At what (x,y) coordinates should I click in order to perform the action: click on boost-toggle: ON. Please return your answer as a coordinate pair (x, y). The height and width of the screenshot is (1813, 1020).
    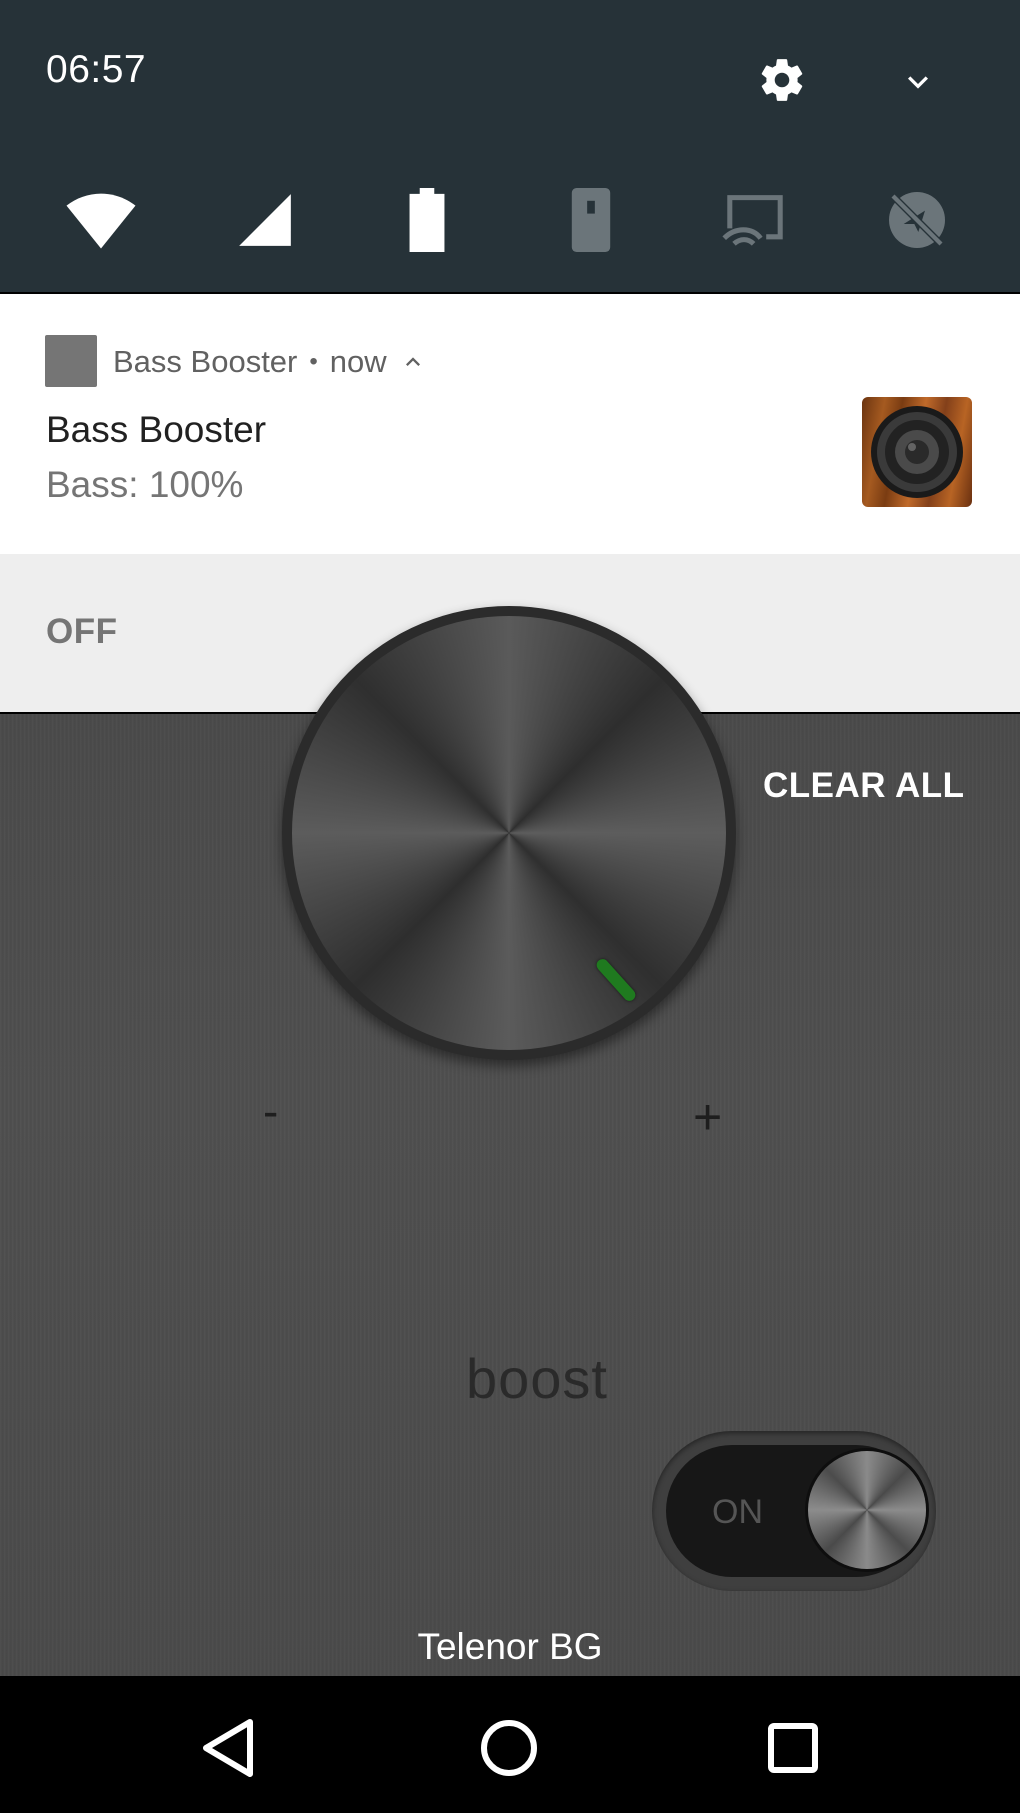
    Looking at the image, I should click on (794, 1511).